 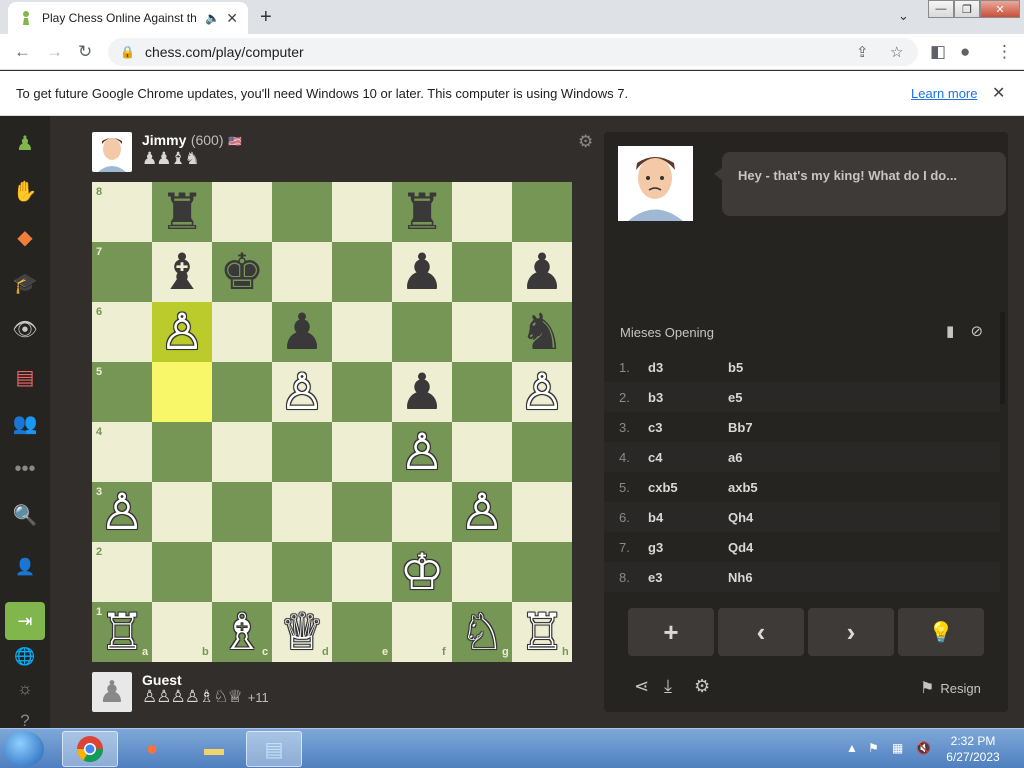 What do you see at coordinates (482, 452) in the screenshot?
I see `square-g4` at bounding box center [482, 452].